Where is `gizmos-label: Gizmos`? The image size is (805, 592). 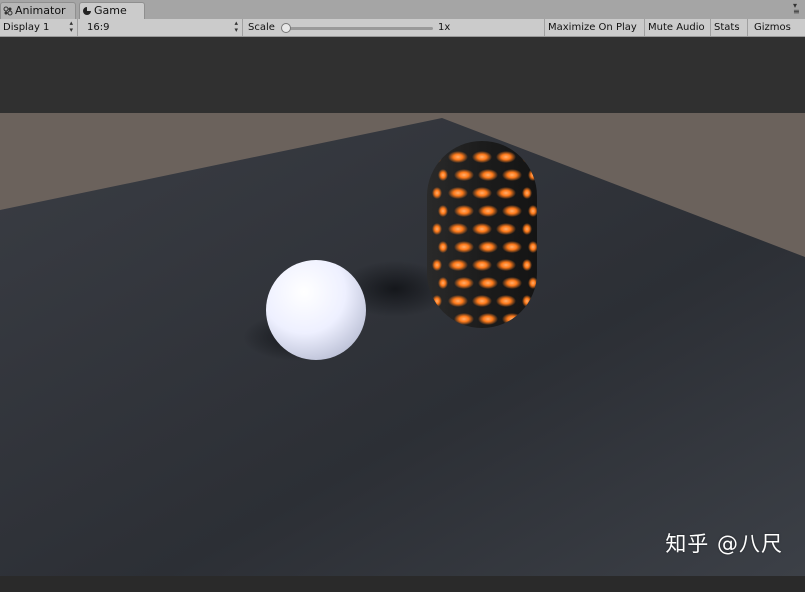
gizmos-label: Gizmos is located at coordinates (772, 27).